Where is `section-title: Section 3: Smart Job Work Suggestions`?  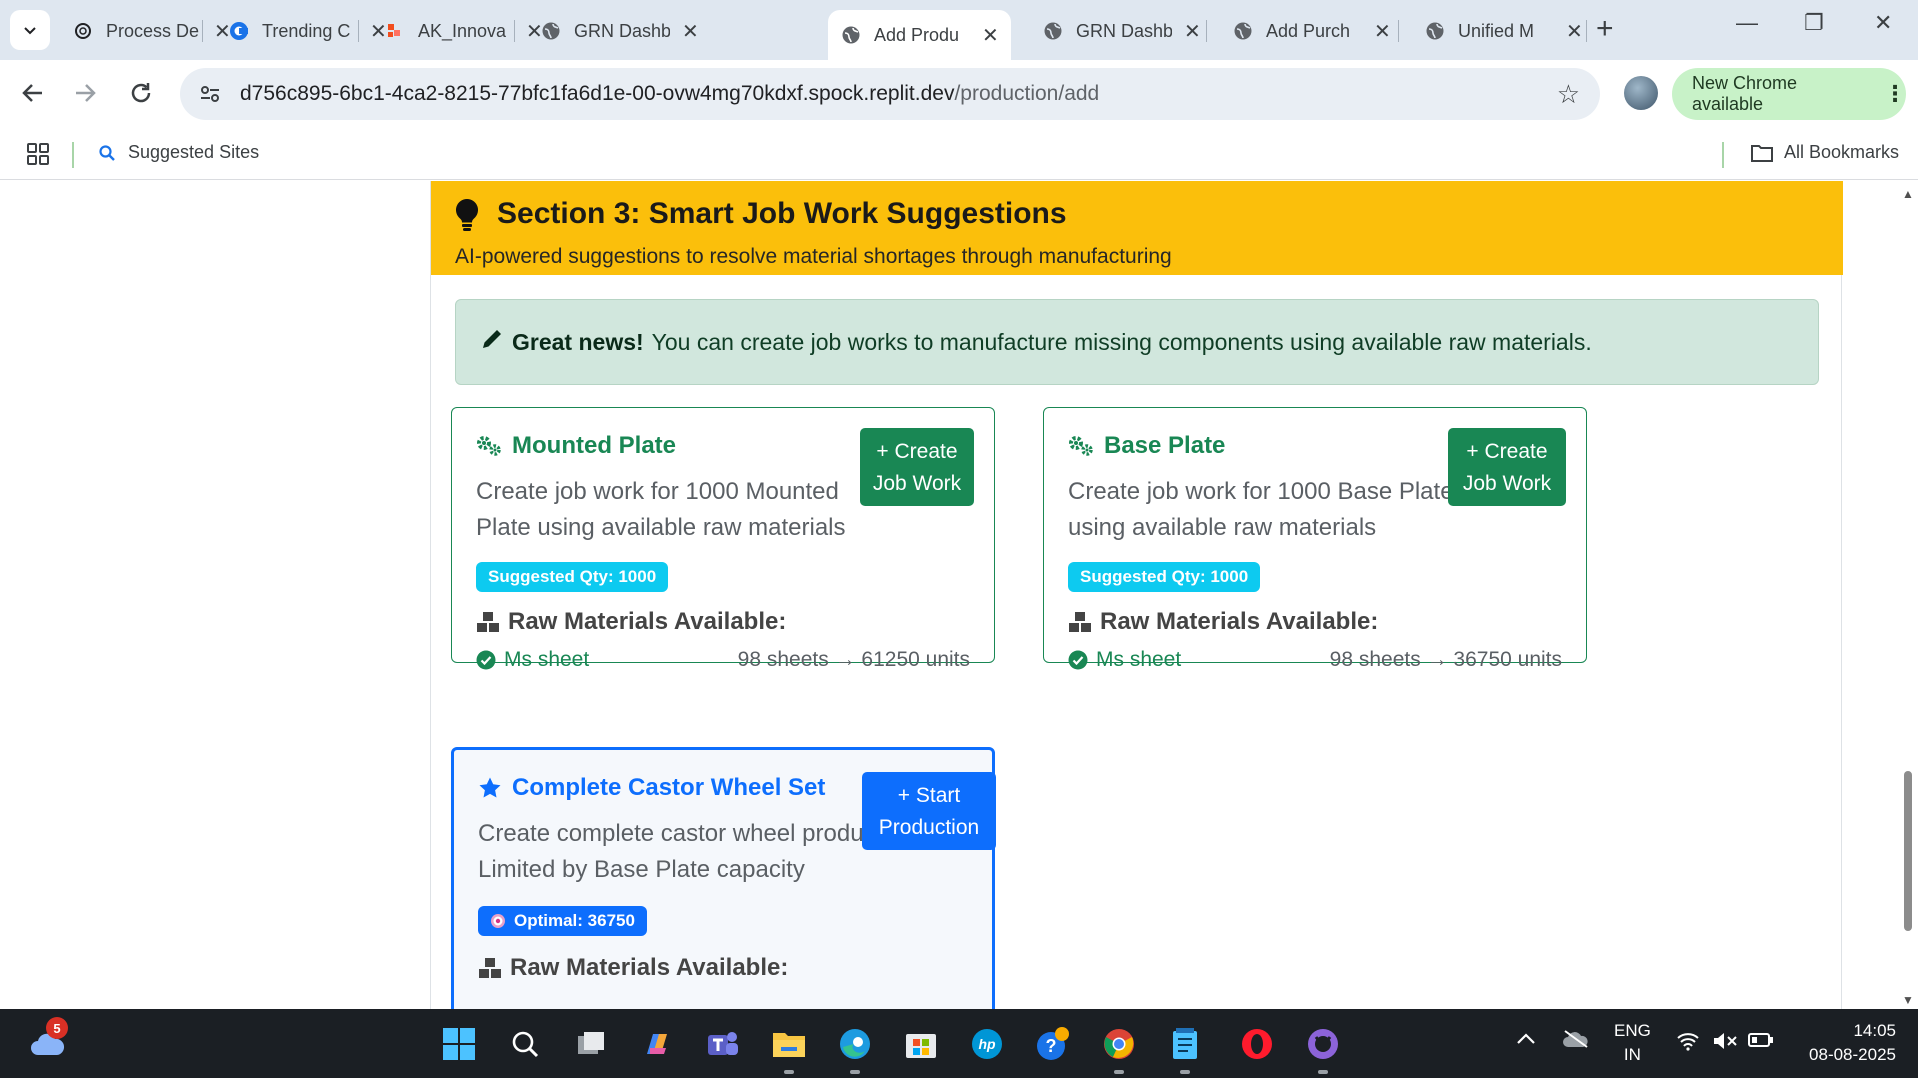
section-title: Section 3: Smart Job Work Suggestions is located at coordinates (782, 213).